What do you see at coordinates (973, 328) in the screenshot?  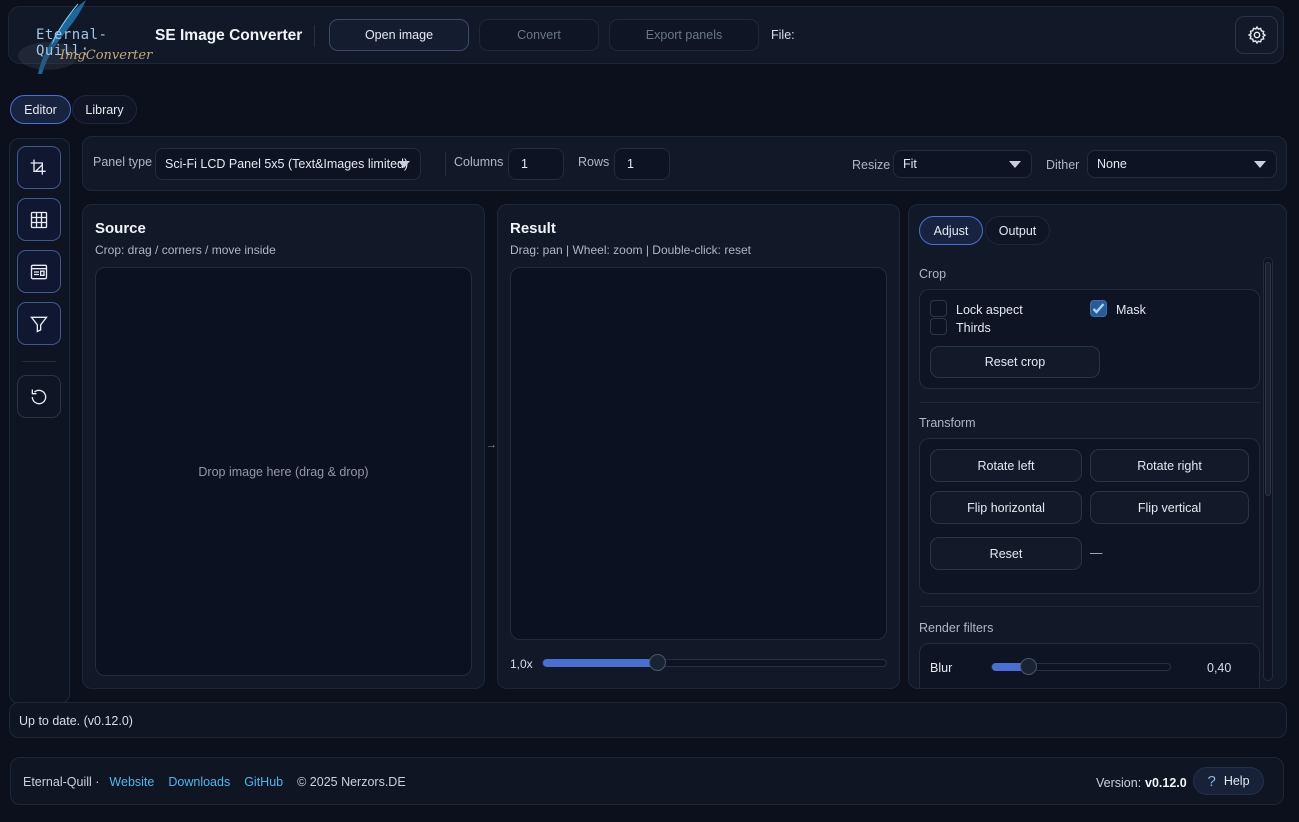 I see `thirds-label: Thirds` at bounding box center [973, 328].